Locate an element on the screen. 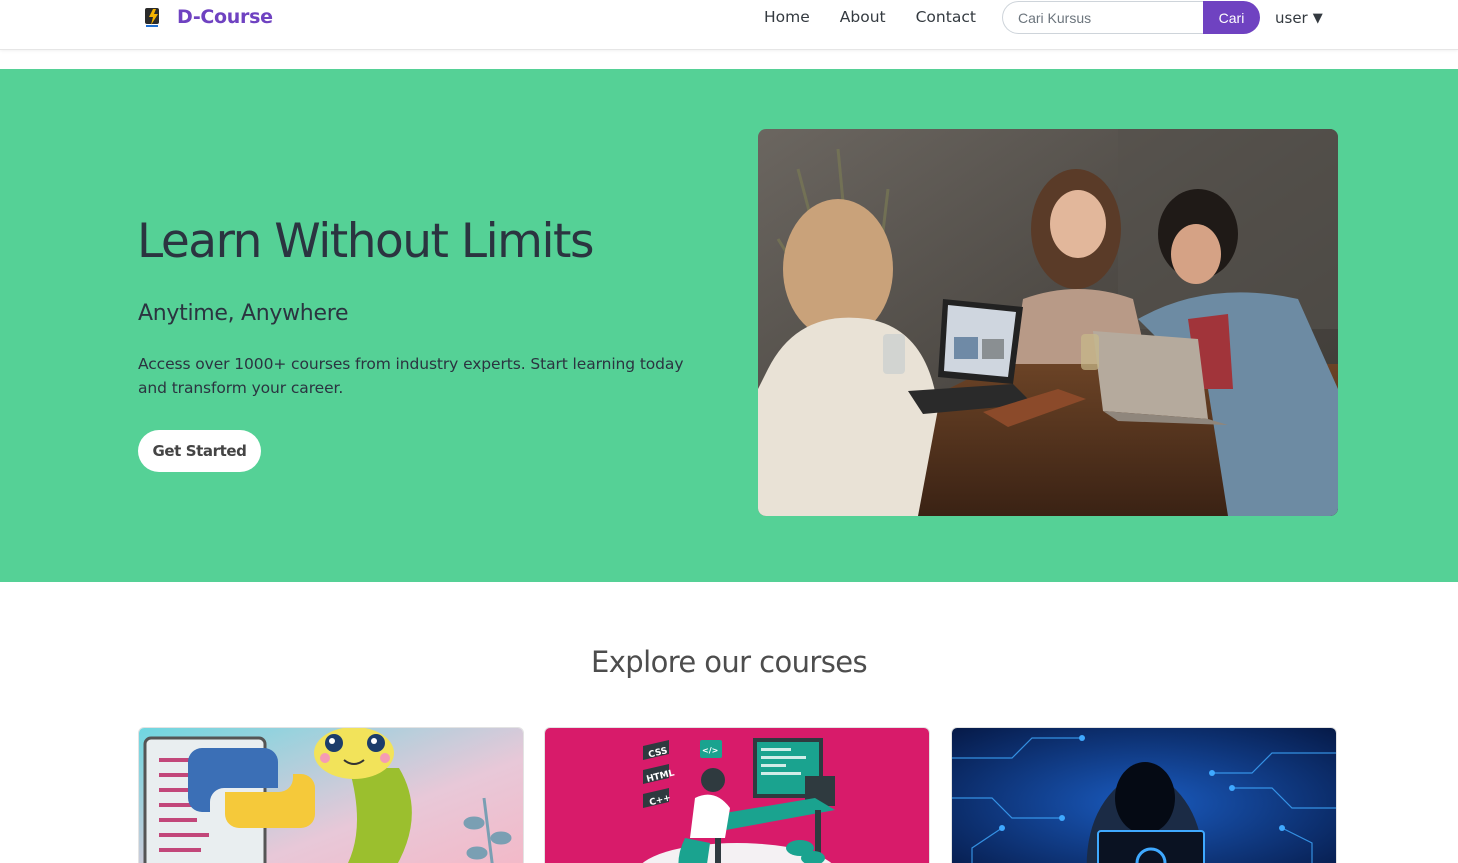 The height and width of the screenshot is (863, 1458). course-image-python is located at coordinates (331, 795).